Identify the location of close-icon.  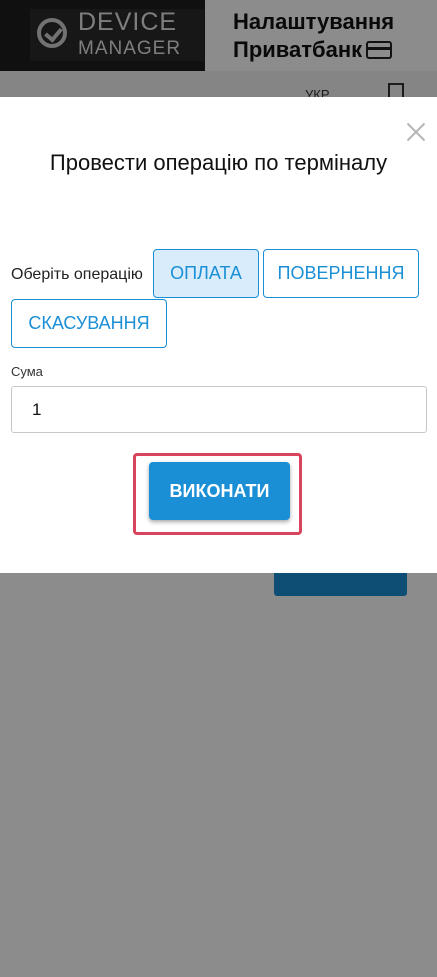
(416, 132).